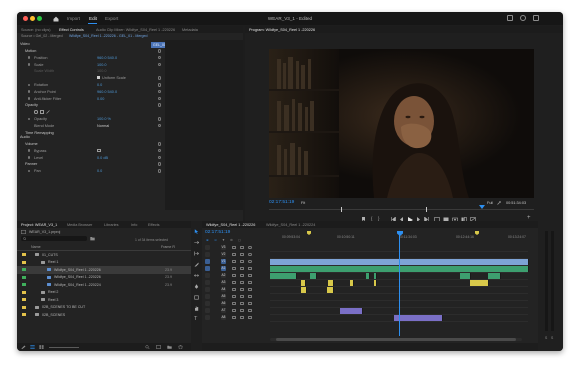 The image size is (580, 375). Describe the element at coordinates (196, 242) in the screenshot. I see `track-select-tool-icon` at that location.